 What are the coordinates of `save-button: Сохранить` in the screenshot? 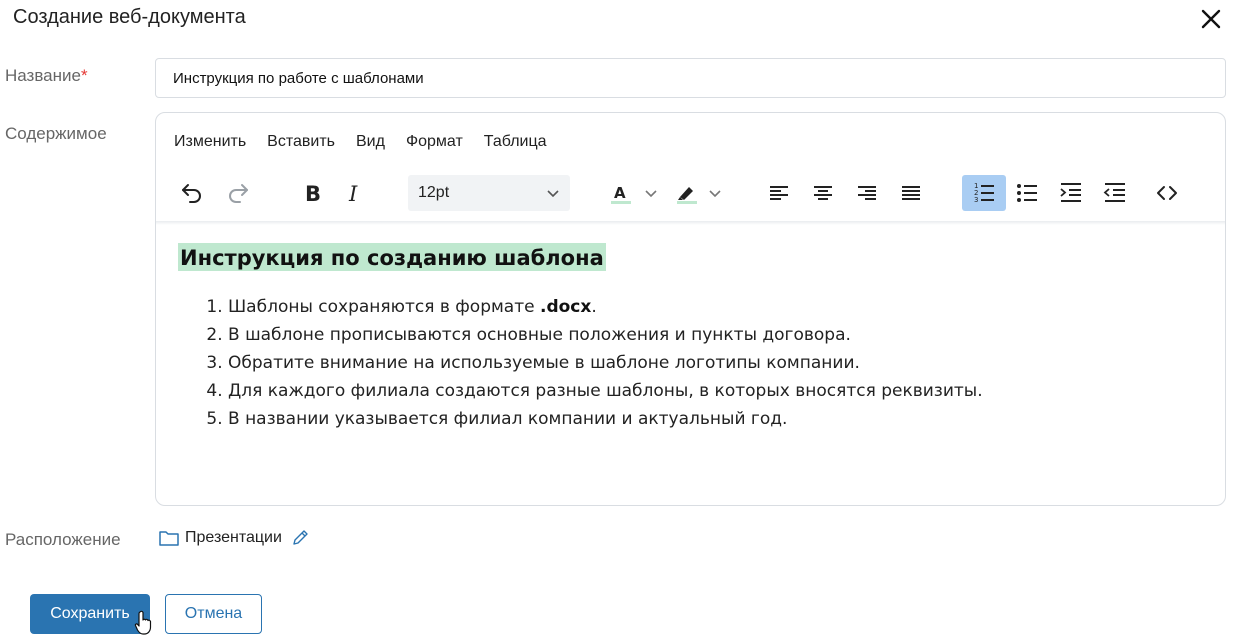 It's located at (90, 614).